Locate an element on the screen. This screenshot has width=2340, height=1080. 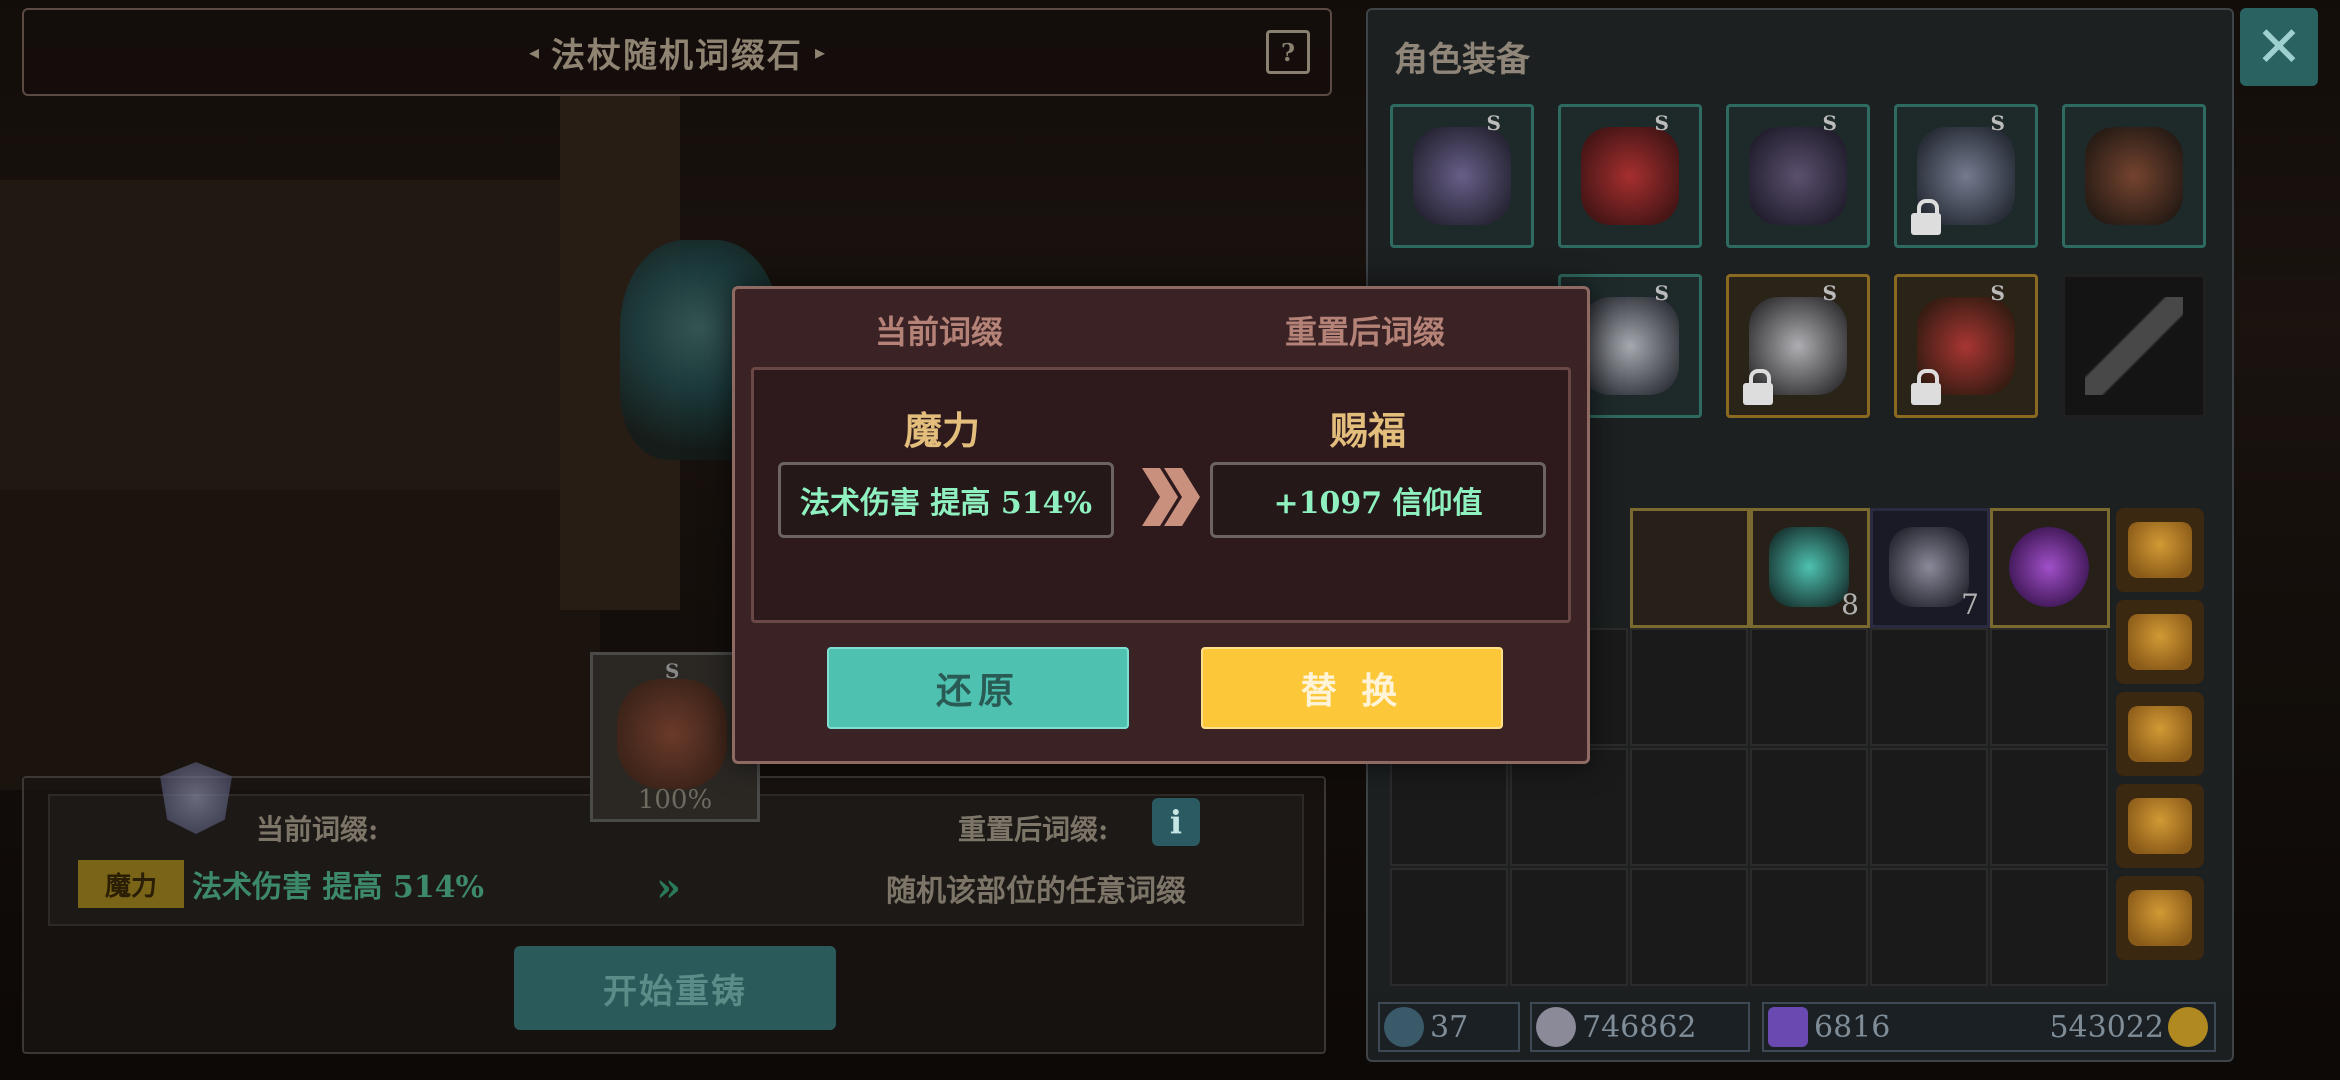
item-s-badge: S is located at coordinates (672, 671).